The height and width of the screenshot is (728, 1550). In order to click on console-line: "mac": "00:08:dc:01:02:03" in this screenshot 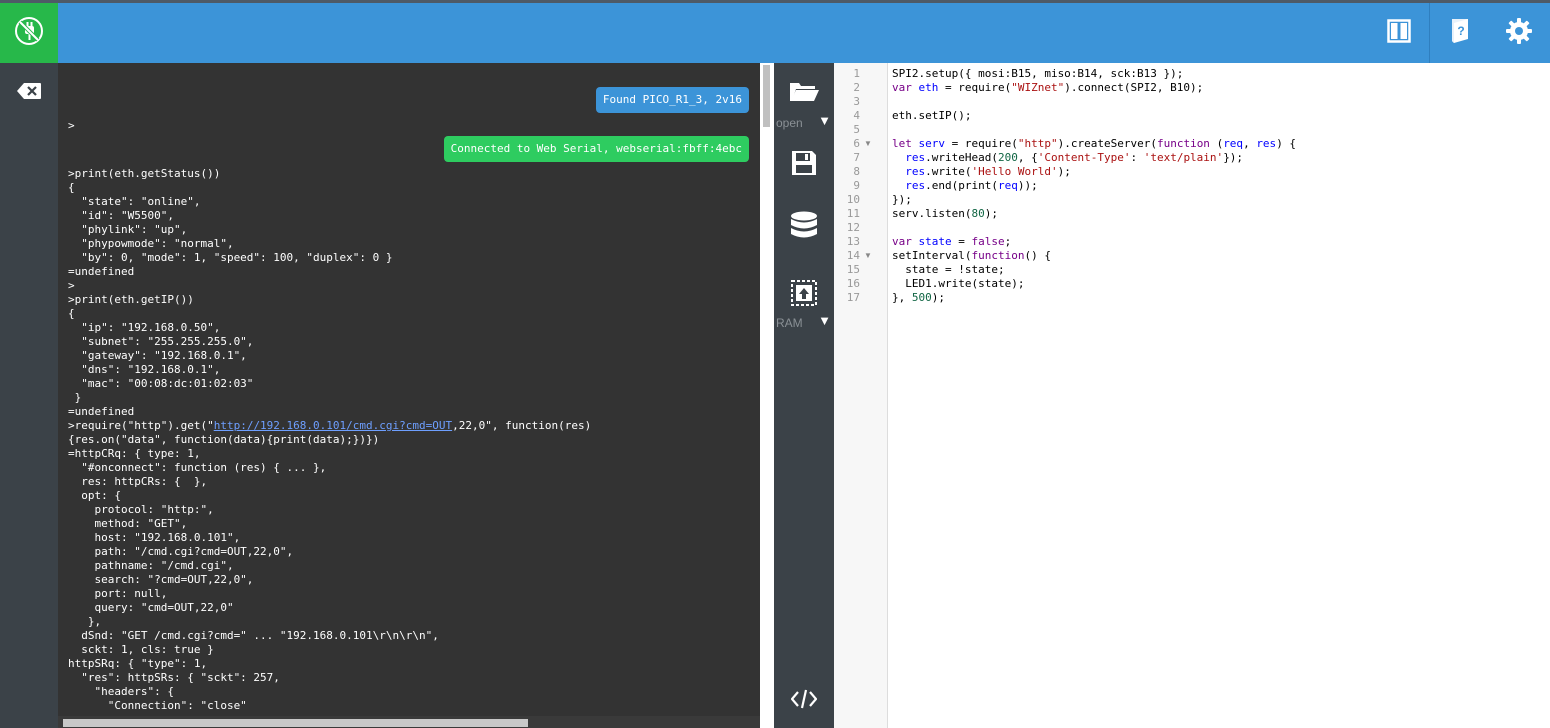, I will do `click(161, 383)`.